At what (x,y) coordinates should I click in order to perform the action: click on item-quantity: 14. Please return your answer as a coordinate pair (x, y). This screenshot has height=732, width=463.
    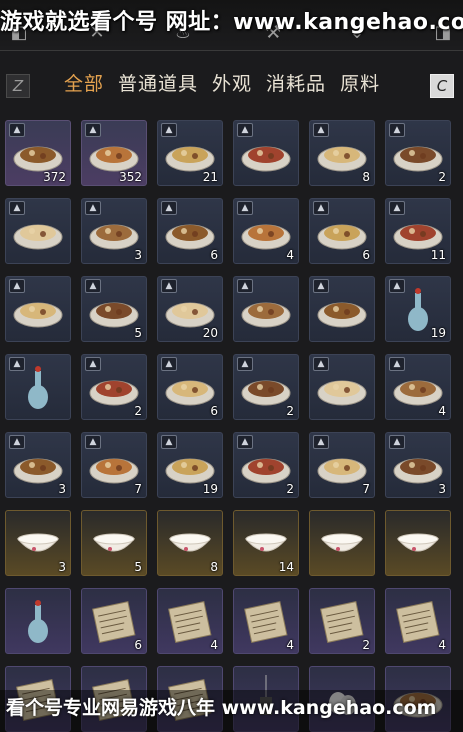
    Looking at the image, I should click on (286, 567).